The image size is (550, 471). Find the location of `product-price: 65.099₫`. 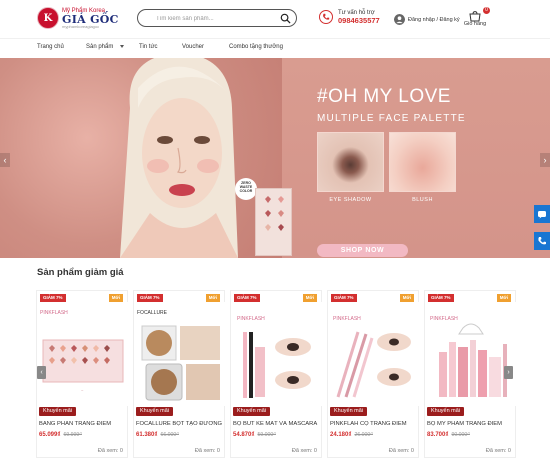

product-price: 65.099₫ is located at coordinates (50, 435).